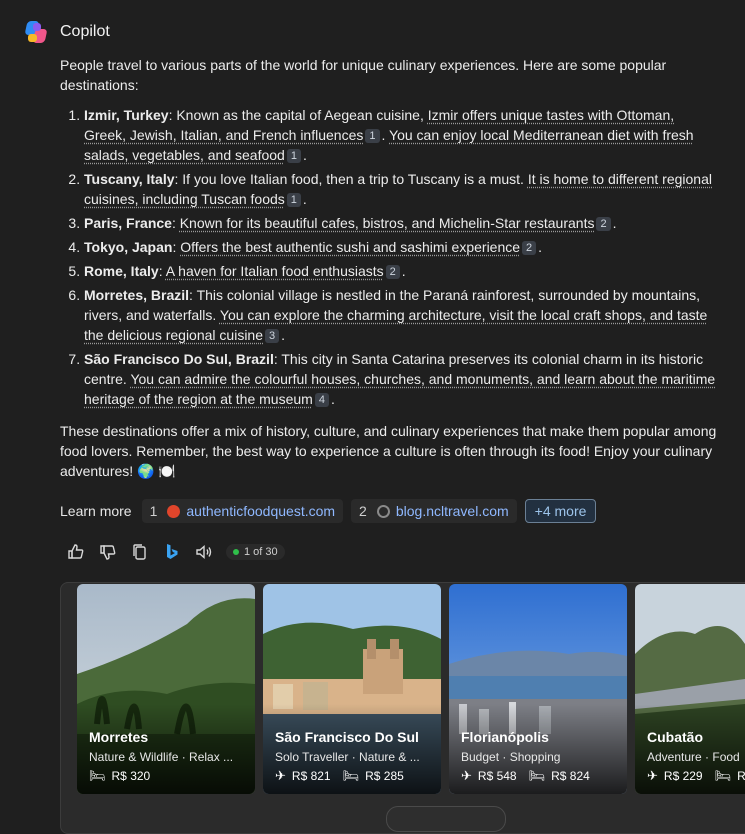 The image size is (745, 834). What do you see at coordinates (108, 552) in the screenshot?
I see `thumbs-down-icon` at bounding box center [108, 552].